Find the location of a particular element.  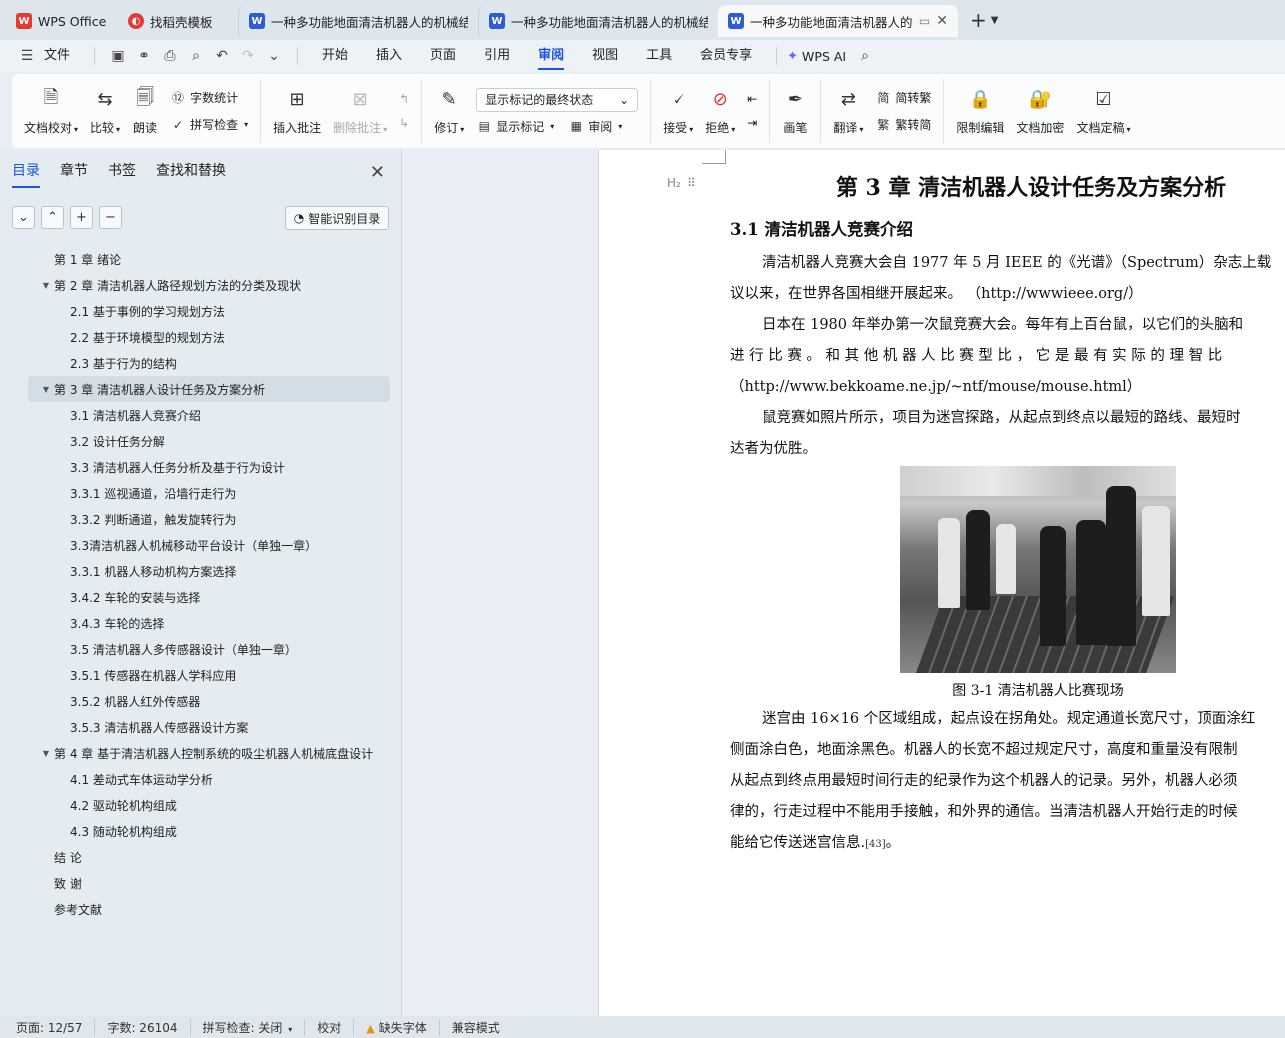

share-icon: ⚭ is located at coordinates (144, 56).